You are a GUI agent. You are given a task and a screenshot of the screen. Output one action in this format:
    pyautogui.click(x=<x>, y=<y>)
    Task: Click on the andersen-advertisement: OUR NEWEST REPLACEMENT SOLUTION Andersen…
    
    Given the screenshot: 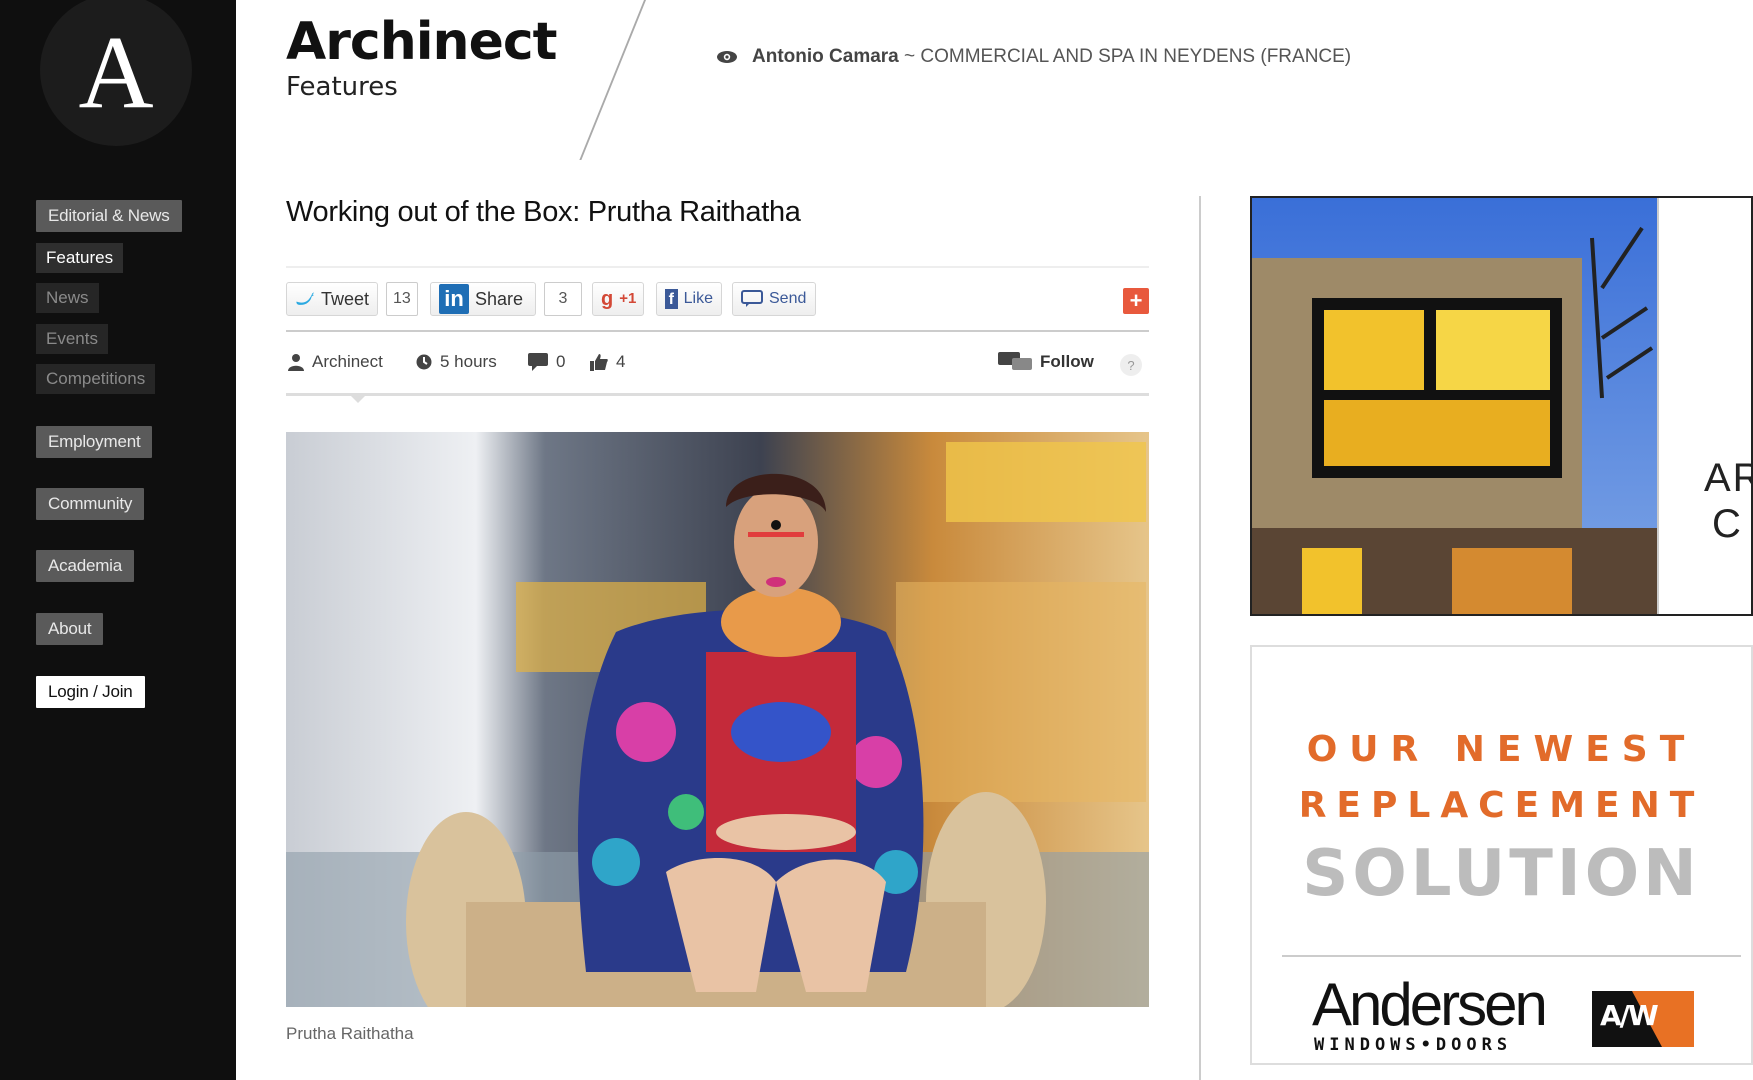 What is the action you would take?
    pyautogui.click(x=1501, y=855)
    